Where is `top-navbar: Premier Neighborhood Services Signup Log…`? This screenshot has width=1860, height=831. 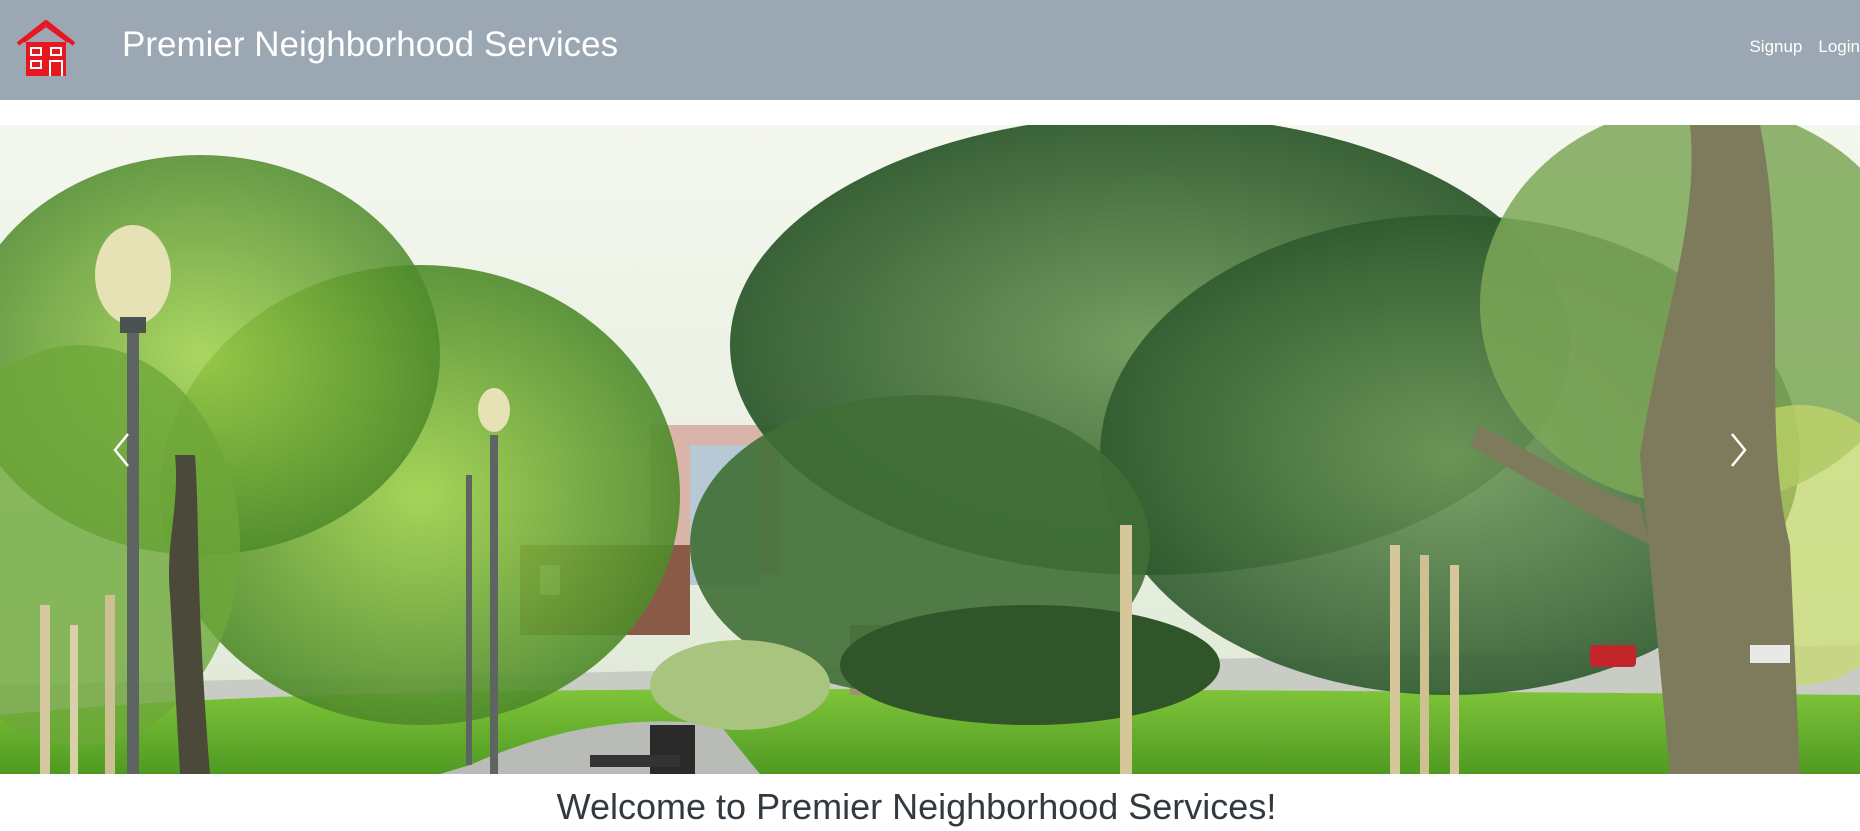
top-navbar: Premier Neighborhood Services Signup Log… is located at coordinates (930, 50).